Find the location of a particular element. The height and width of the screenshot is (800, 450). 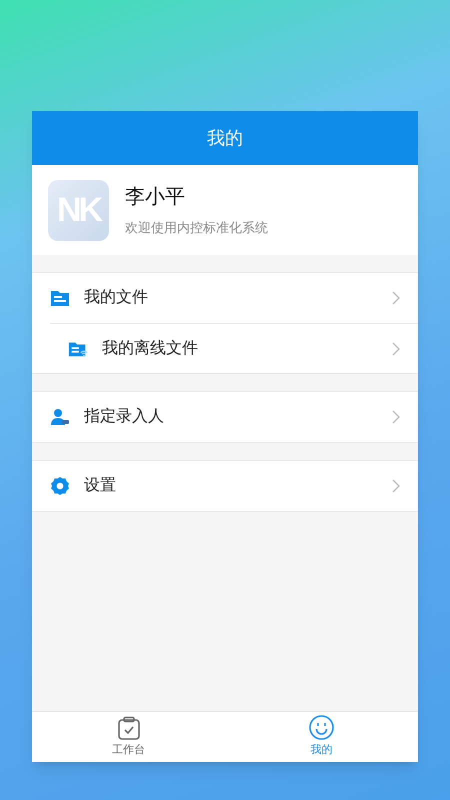

menu-item: 我的离线文件 is located at coordinates (234, 348).